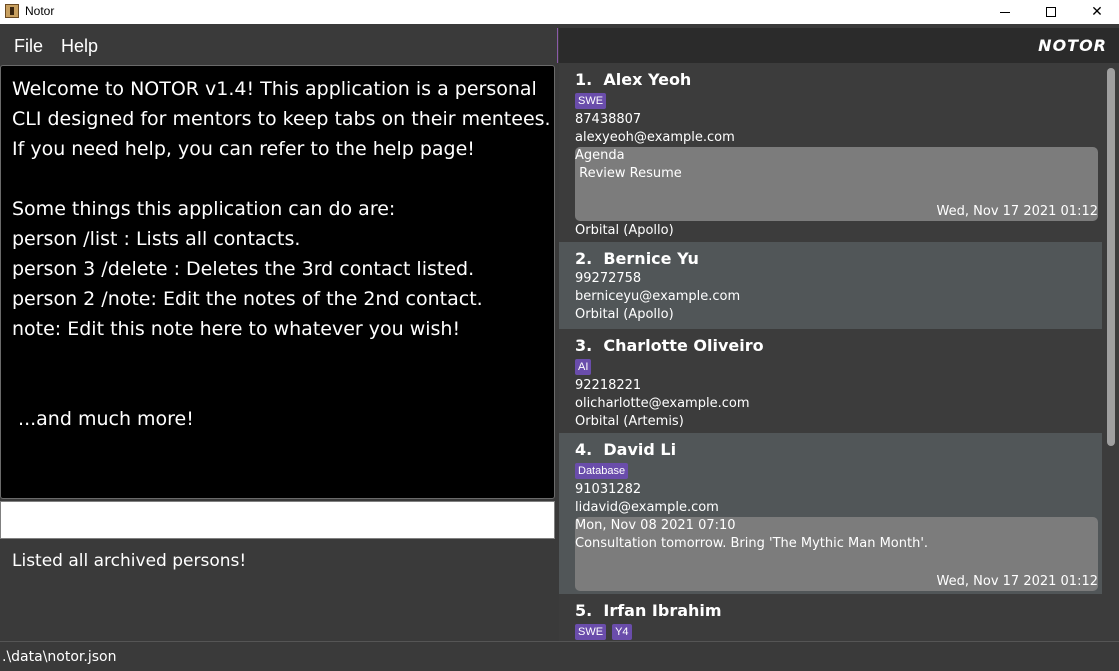 This screenshot has height=671, width=1119. What do you see at coordinates (40, 11) in the screenshot?
I see `window-title: Notor` at bounding box center [40, 11].